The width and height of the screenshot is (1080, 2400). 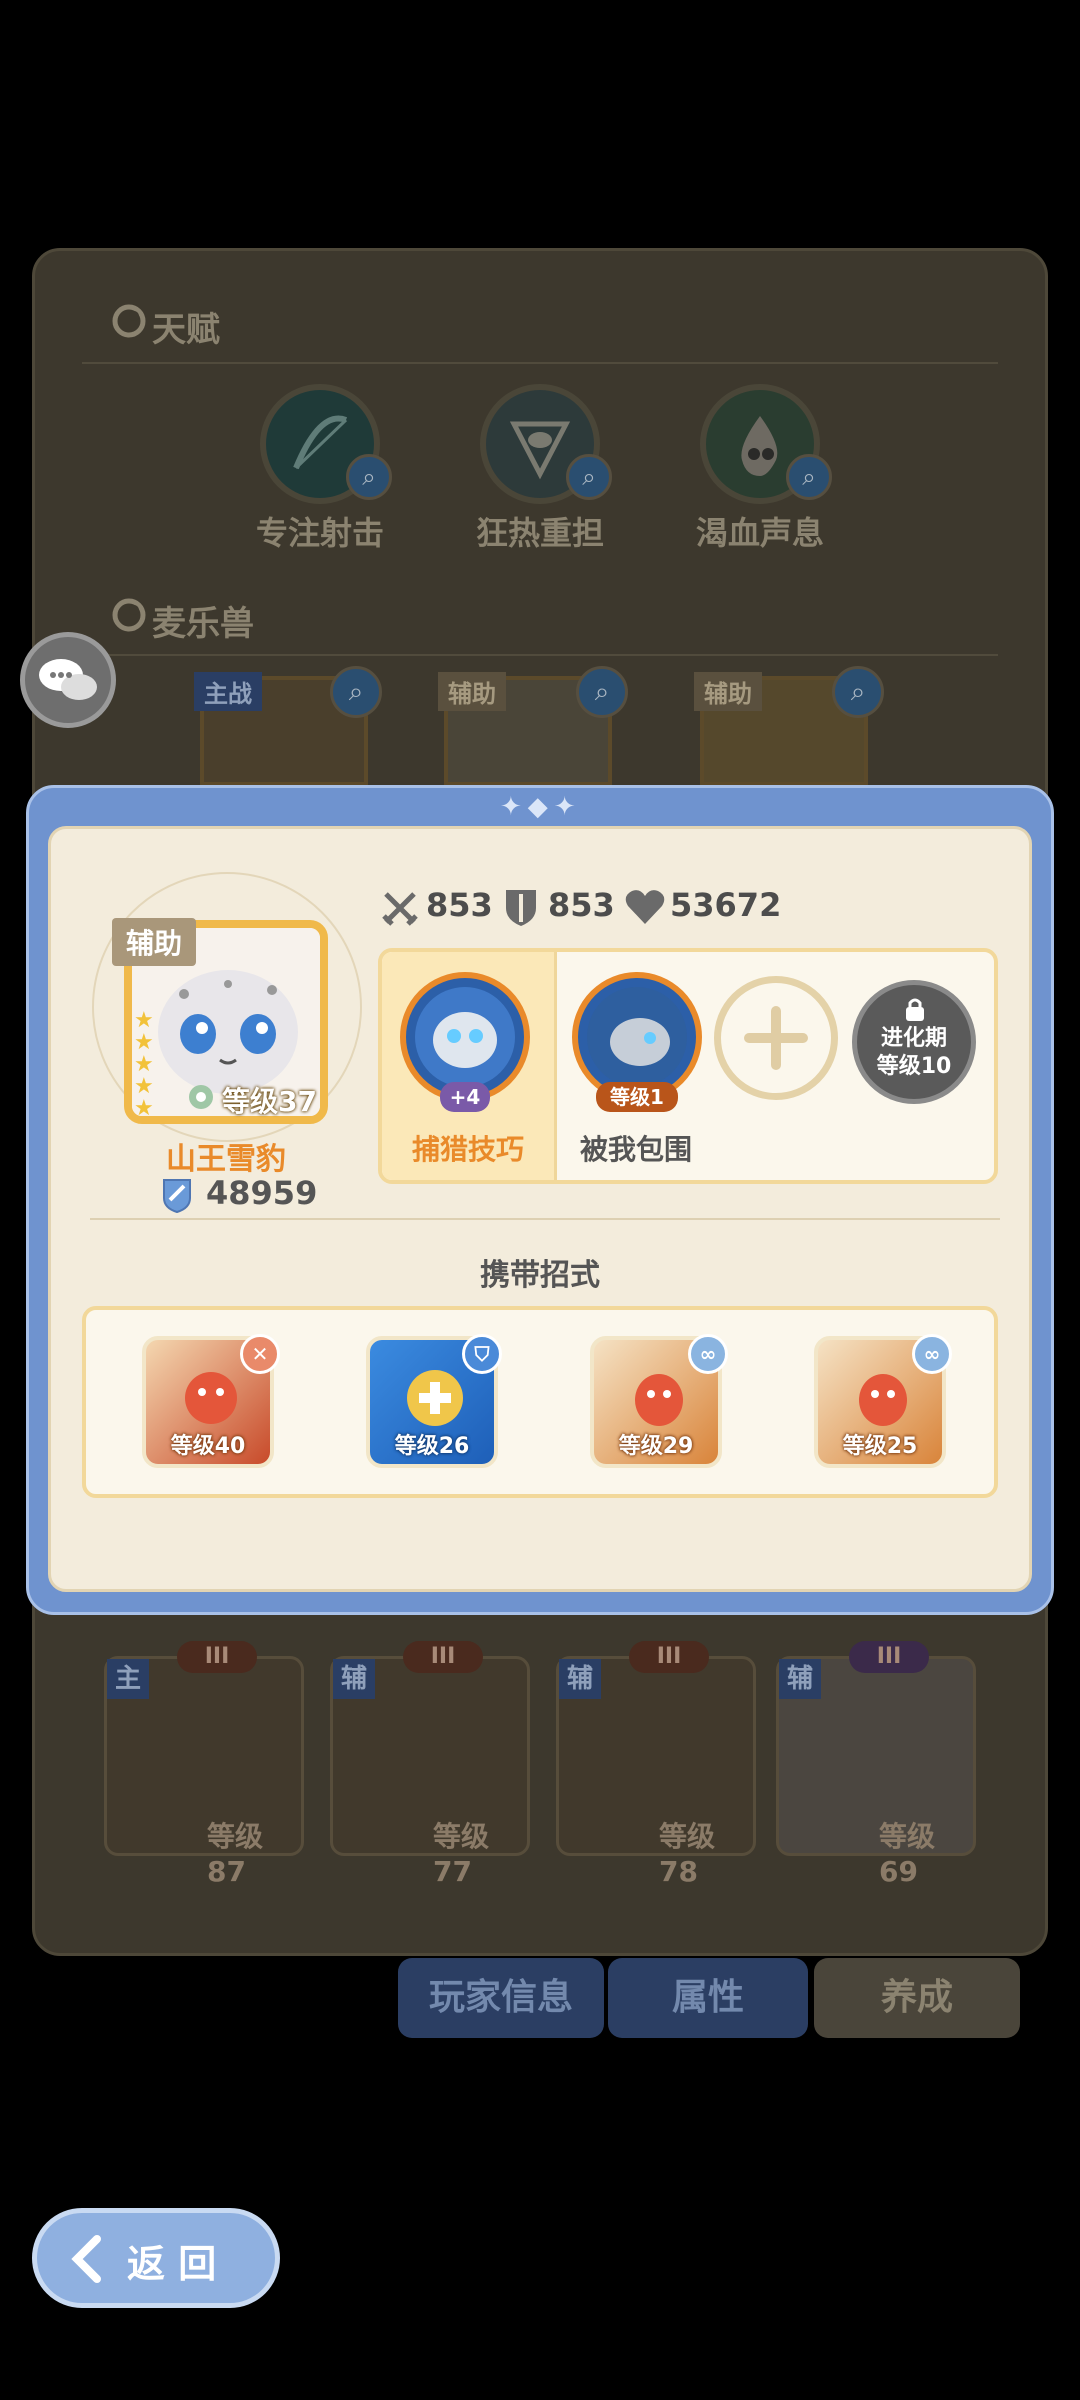 I want to click on crossed-swords-icon: ✕, so click(x=260, y=1354).